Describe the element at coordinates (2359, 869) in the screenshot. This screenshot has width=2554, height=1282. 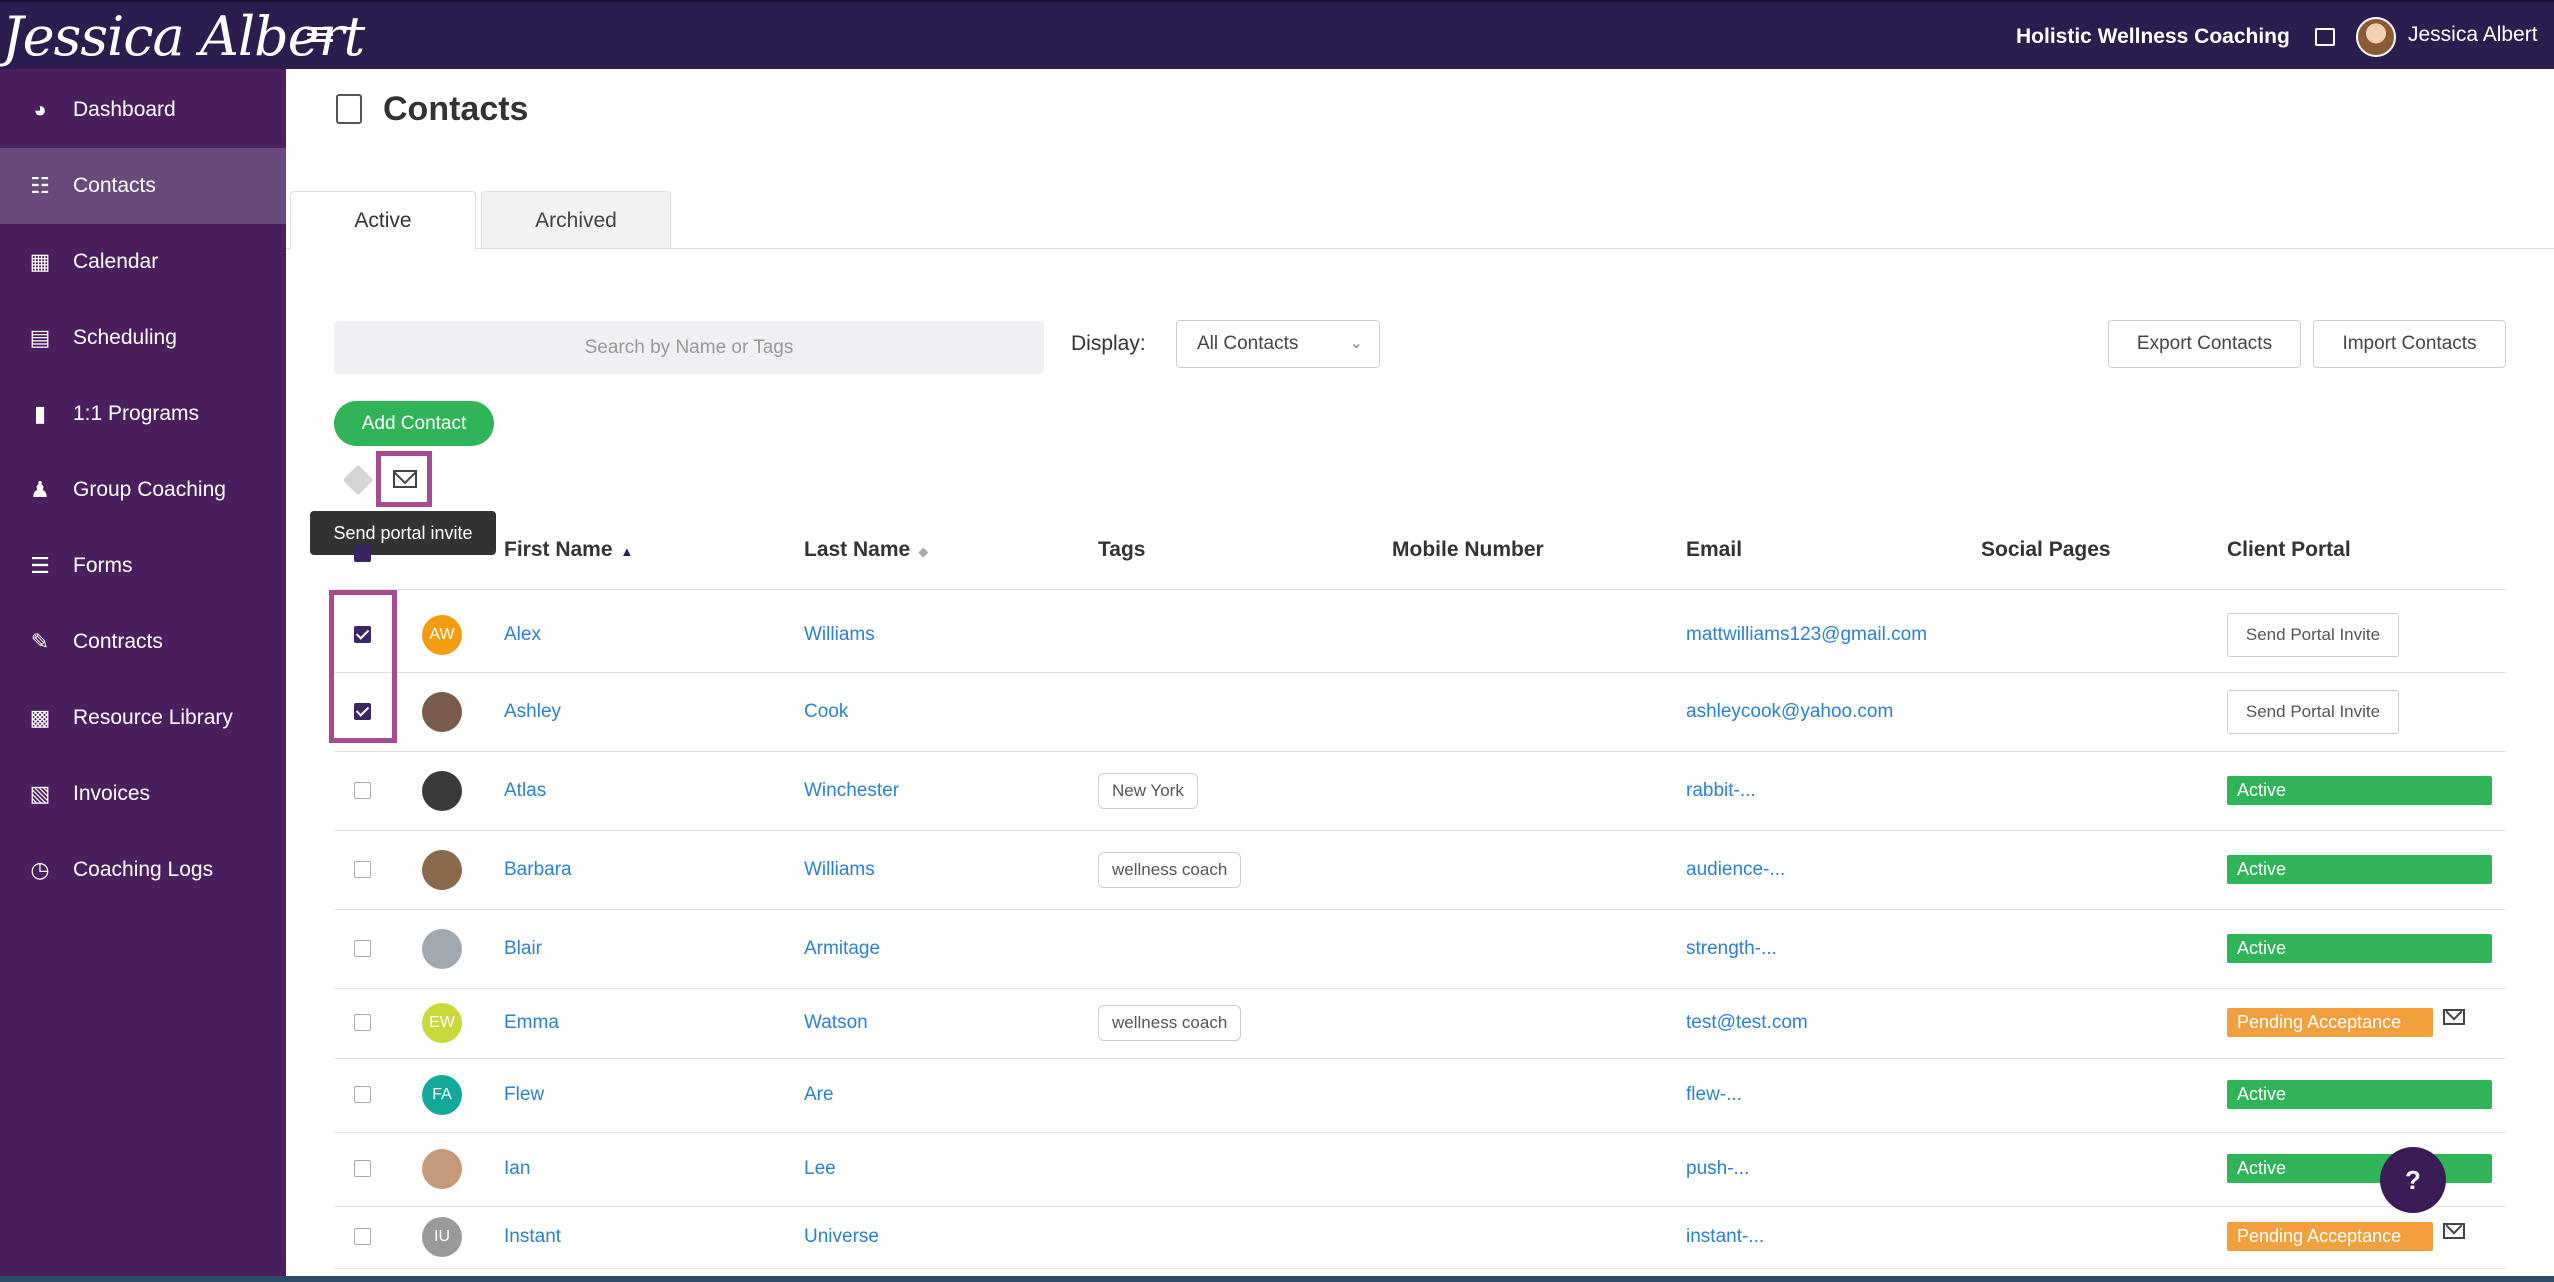
I see `portal-status-badge: Active` at that location.